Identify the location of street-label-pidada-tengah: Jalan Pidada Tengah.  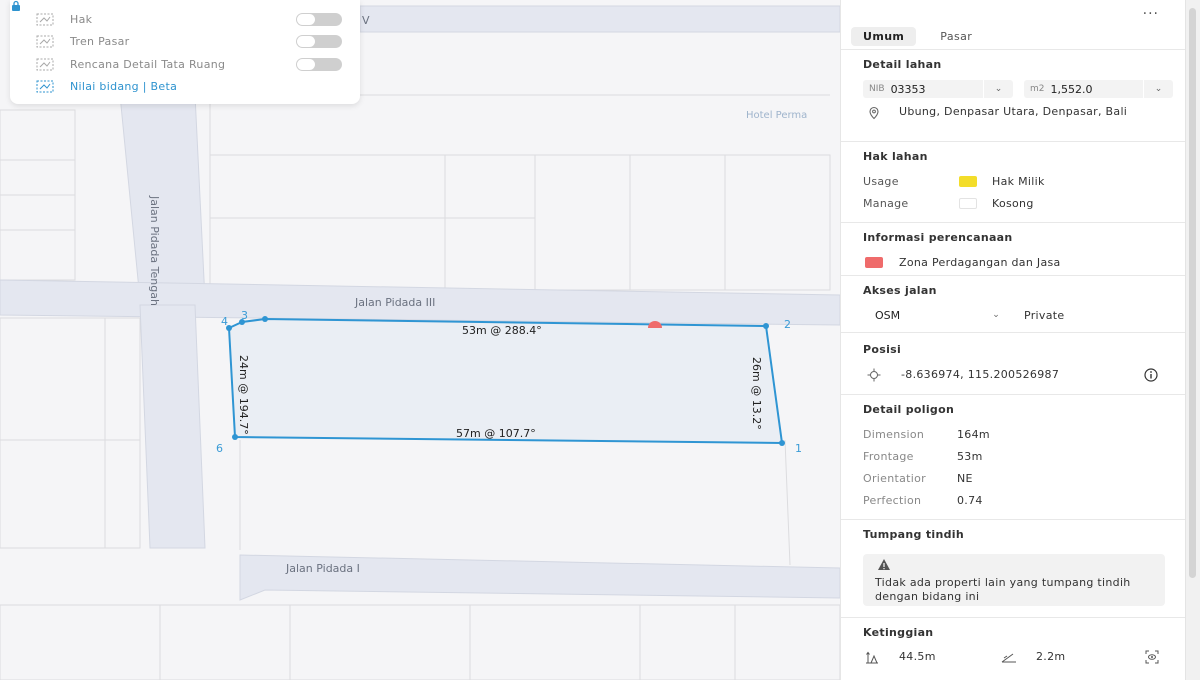
(154, 250).